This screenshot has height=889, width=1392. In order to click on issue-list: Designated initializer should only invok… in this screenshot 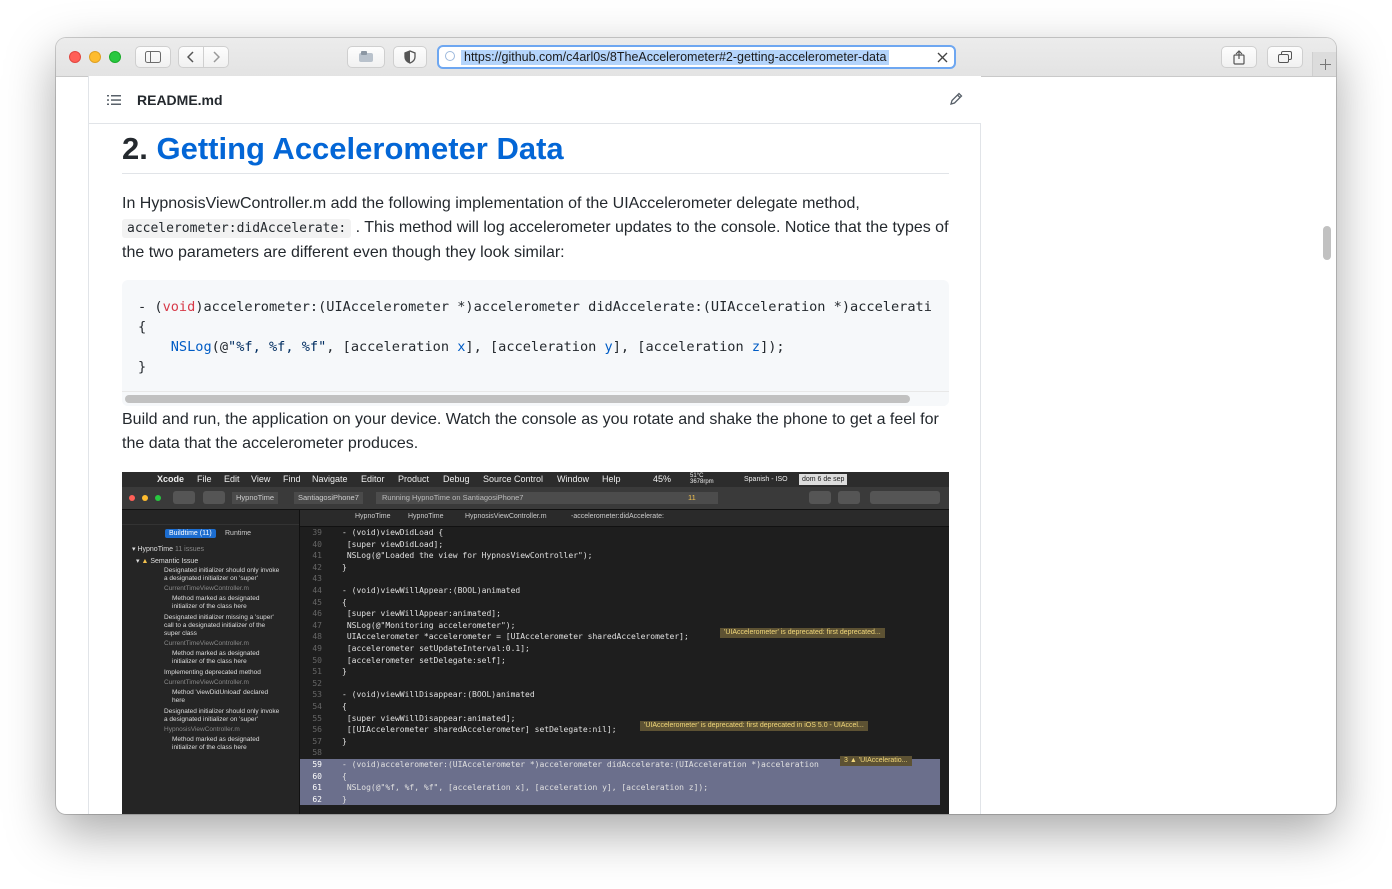, I will do `click(222, 659)`.